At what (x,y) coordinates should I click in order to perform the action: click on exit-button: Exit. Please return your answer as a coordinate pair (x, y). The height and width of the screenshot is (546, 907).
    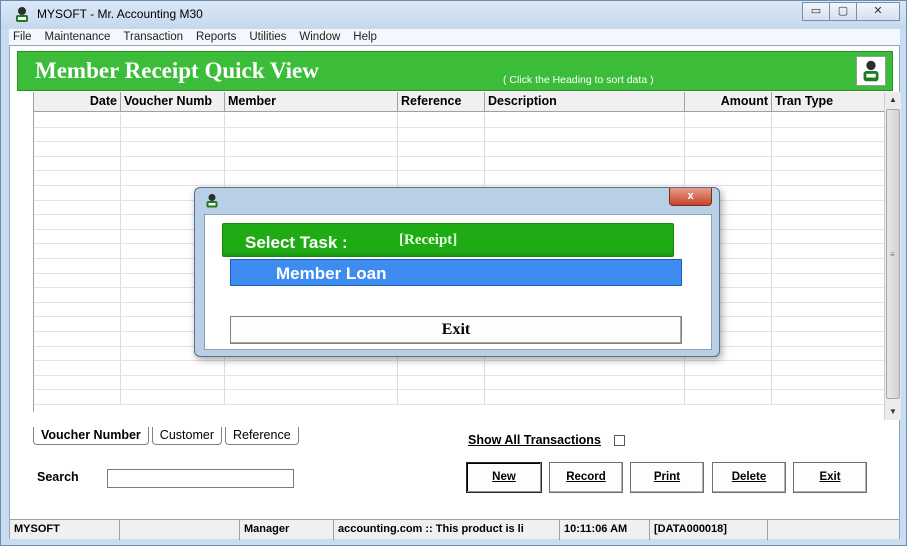
    Looking at the image, I should click on (830, 477).